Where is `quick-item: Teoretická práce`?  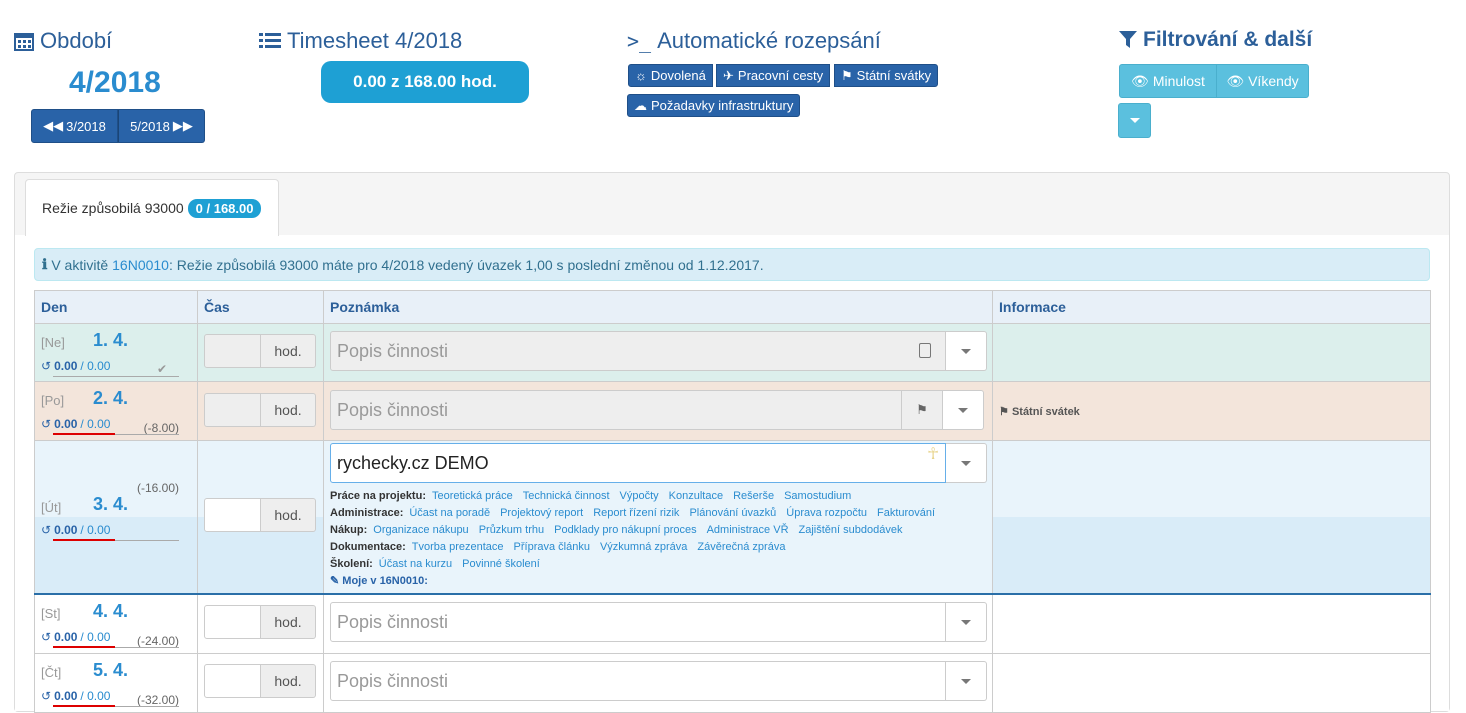
quick-item: Teoretická práce is located at coordinates (472, 496).